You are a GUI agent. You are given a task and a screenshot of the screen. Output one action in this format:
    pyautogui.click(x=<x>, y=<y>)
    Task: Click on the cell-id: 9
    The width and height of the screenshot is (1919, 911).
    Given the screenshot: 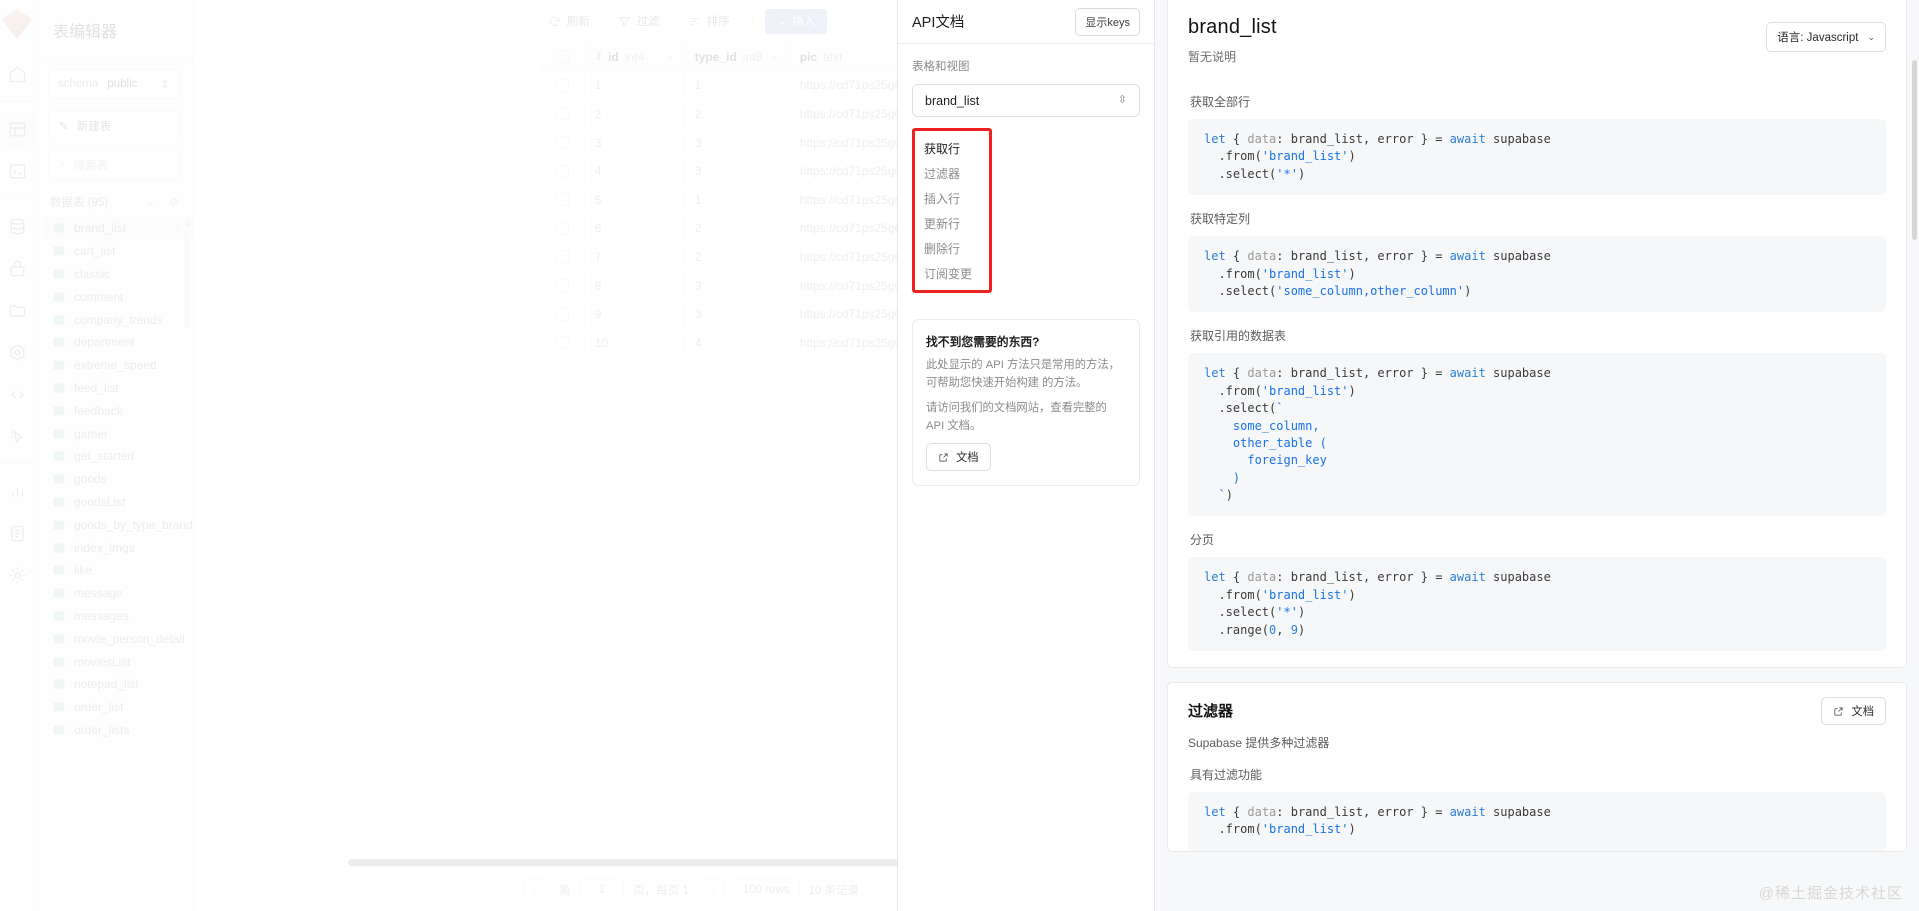 What is the action you would take?
    pyautogui.click(x=635, y=314)
    